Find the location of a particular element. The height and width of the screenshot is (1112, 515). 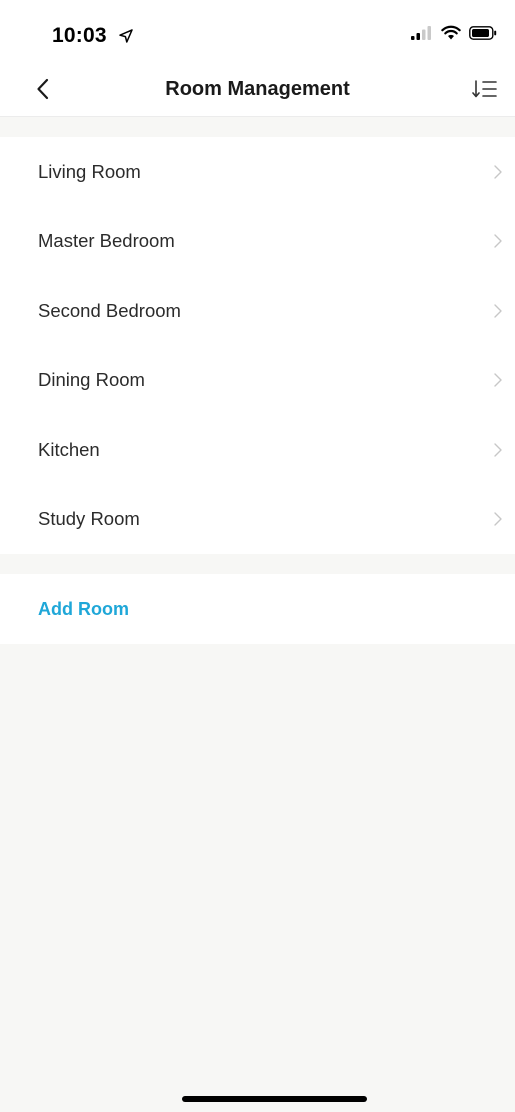

battery-icon is located at coordinates (483, 35).